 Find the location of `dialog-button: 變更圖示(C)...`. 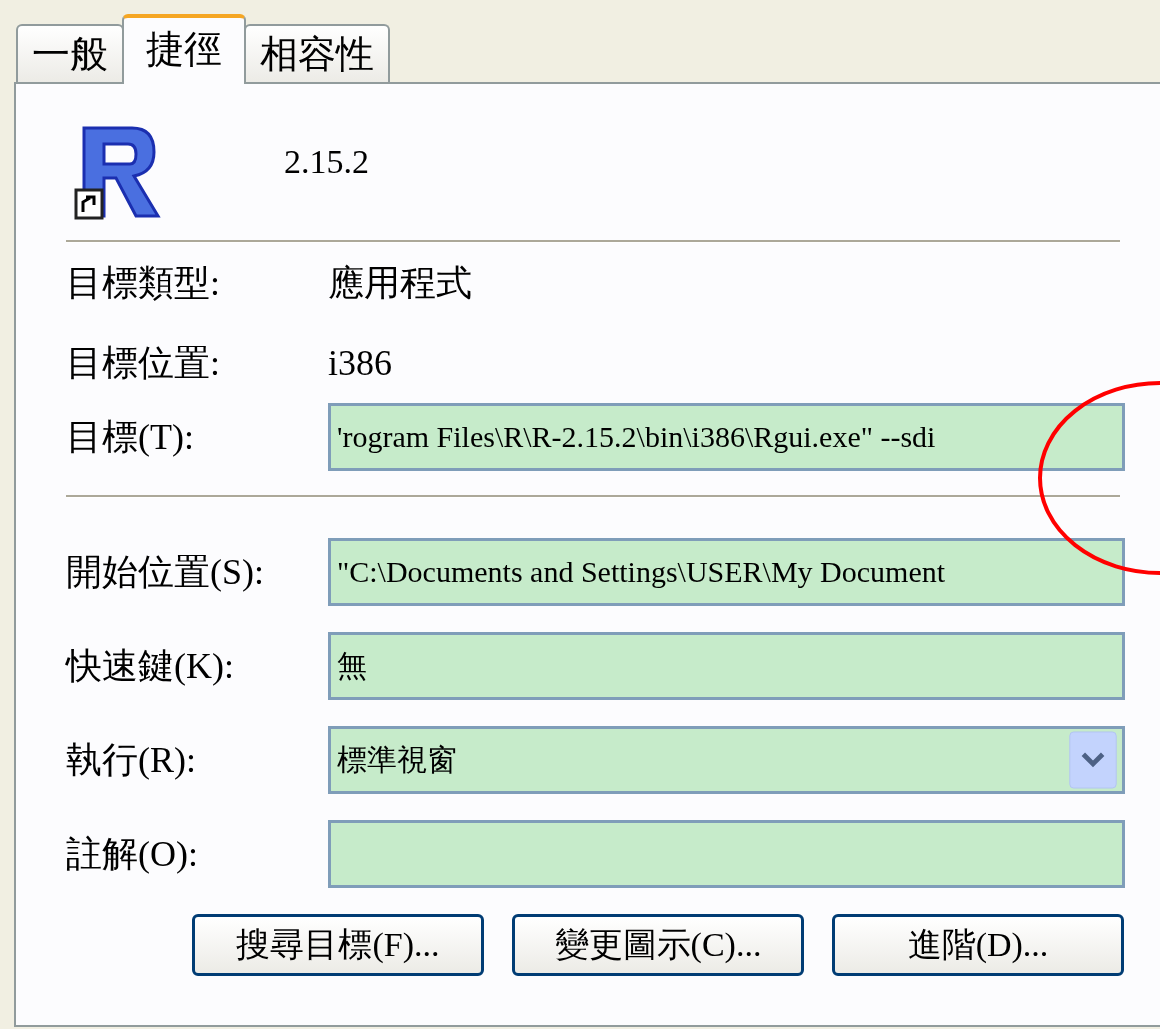

dialog-button: 變更圖示(C)... is located at coordinates (658, 945).